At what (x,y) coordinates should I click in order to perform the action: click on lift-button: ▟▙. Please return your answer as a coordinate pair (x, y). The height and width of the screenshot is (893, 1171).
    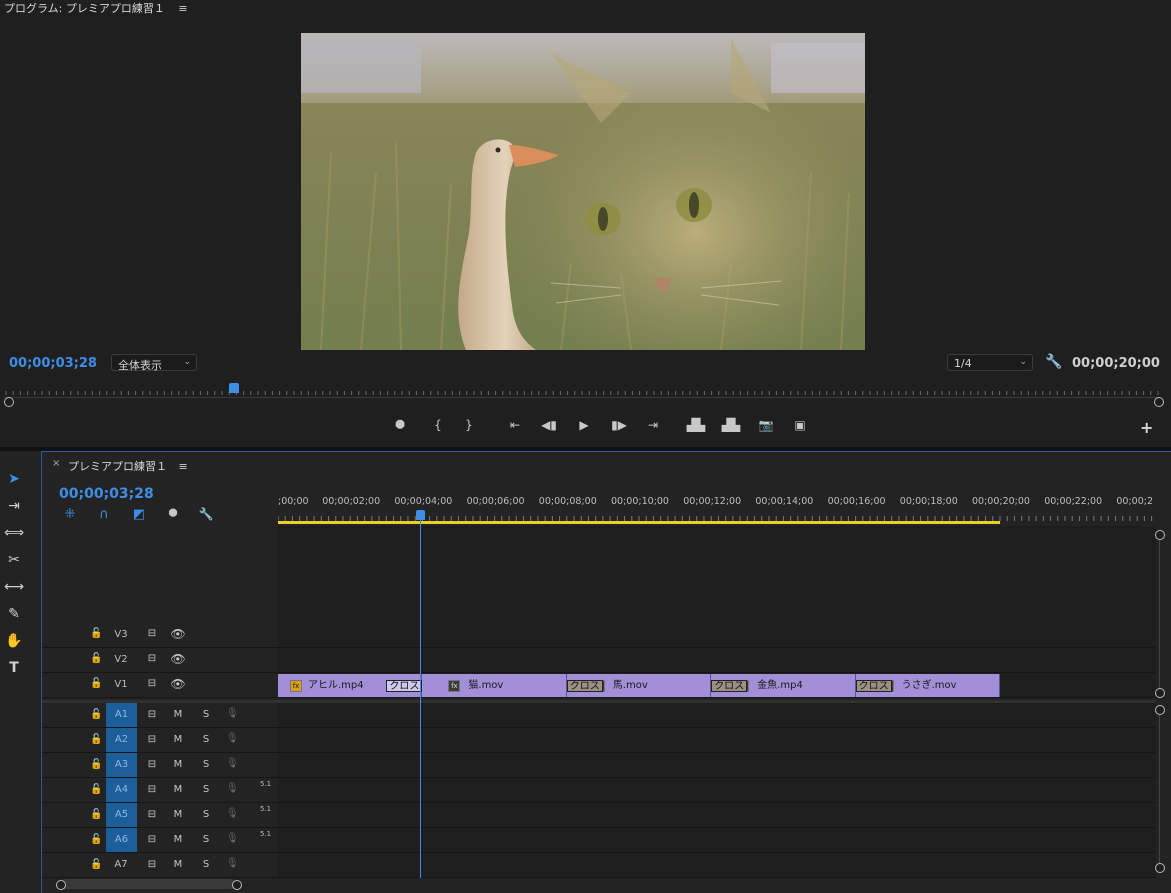
    Looking at the image, I should click on (696, 425).